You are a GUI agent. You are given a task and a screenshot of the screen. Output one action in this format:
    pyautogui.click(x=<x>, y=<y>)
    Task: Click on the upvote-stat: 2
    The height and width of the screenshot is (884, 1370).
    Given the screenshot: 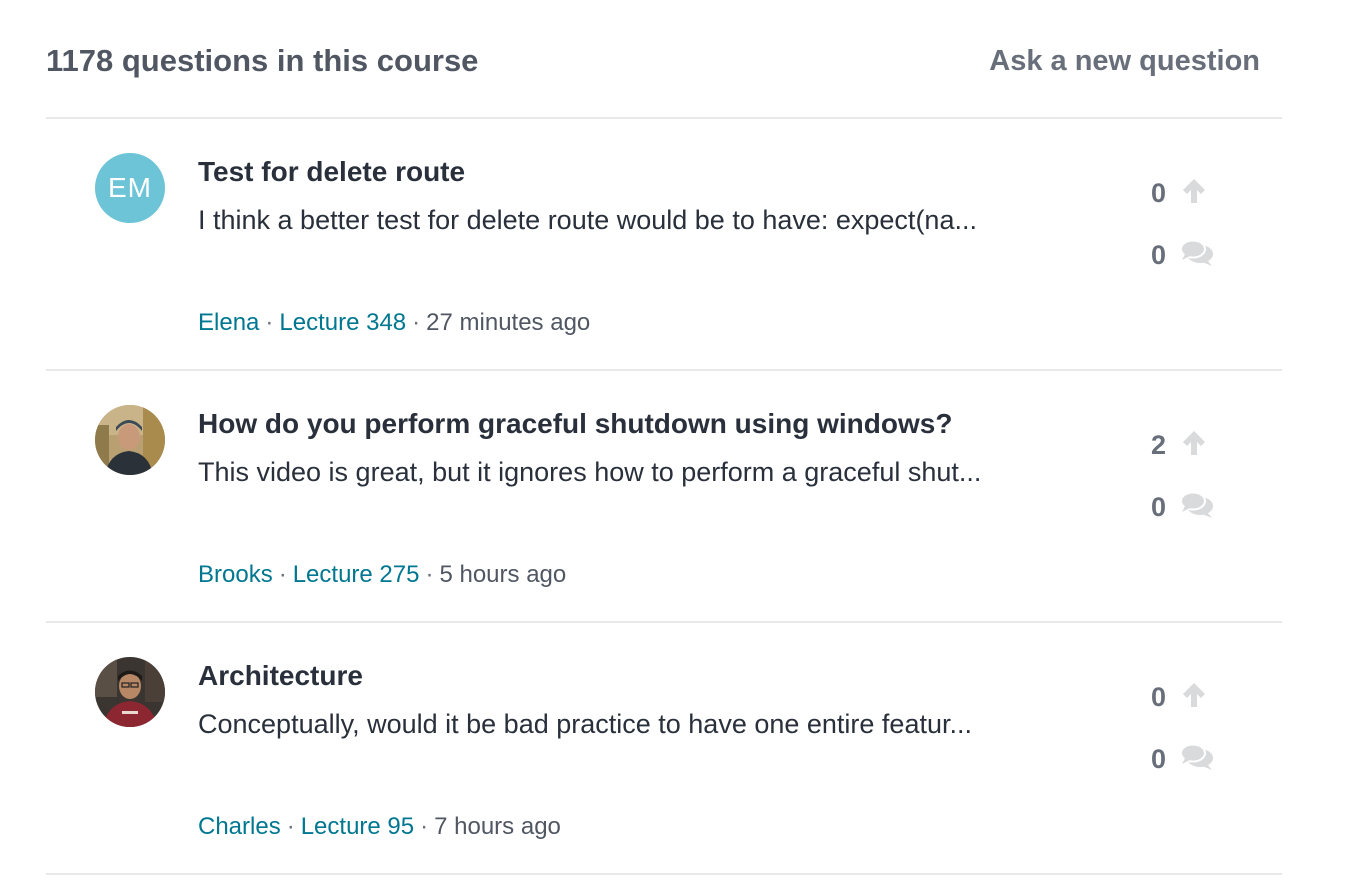 What is the action you would take?
    pyautogui.click(x=1204, y=445)
    